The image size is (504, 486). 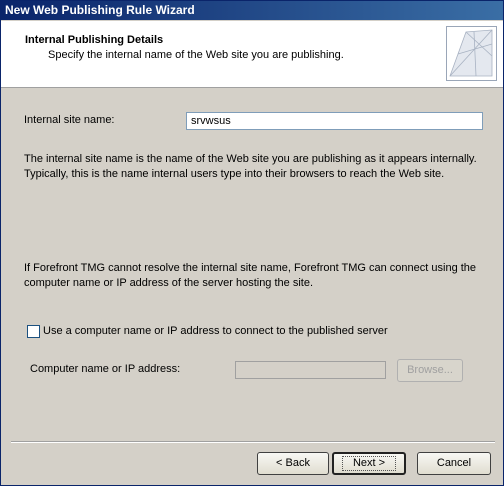 I want to click on use-computer-name-checkbox, so click(x=33, y=331).